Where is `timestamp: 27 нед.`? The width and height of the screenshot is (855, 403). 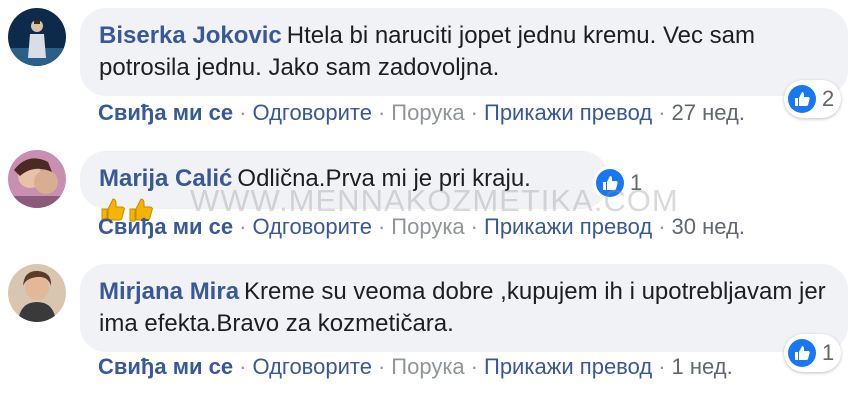 timestamp: 27 нед. is located at coordinates (708, 112).